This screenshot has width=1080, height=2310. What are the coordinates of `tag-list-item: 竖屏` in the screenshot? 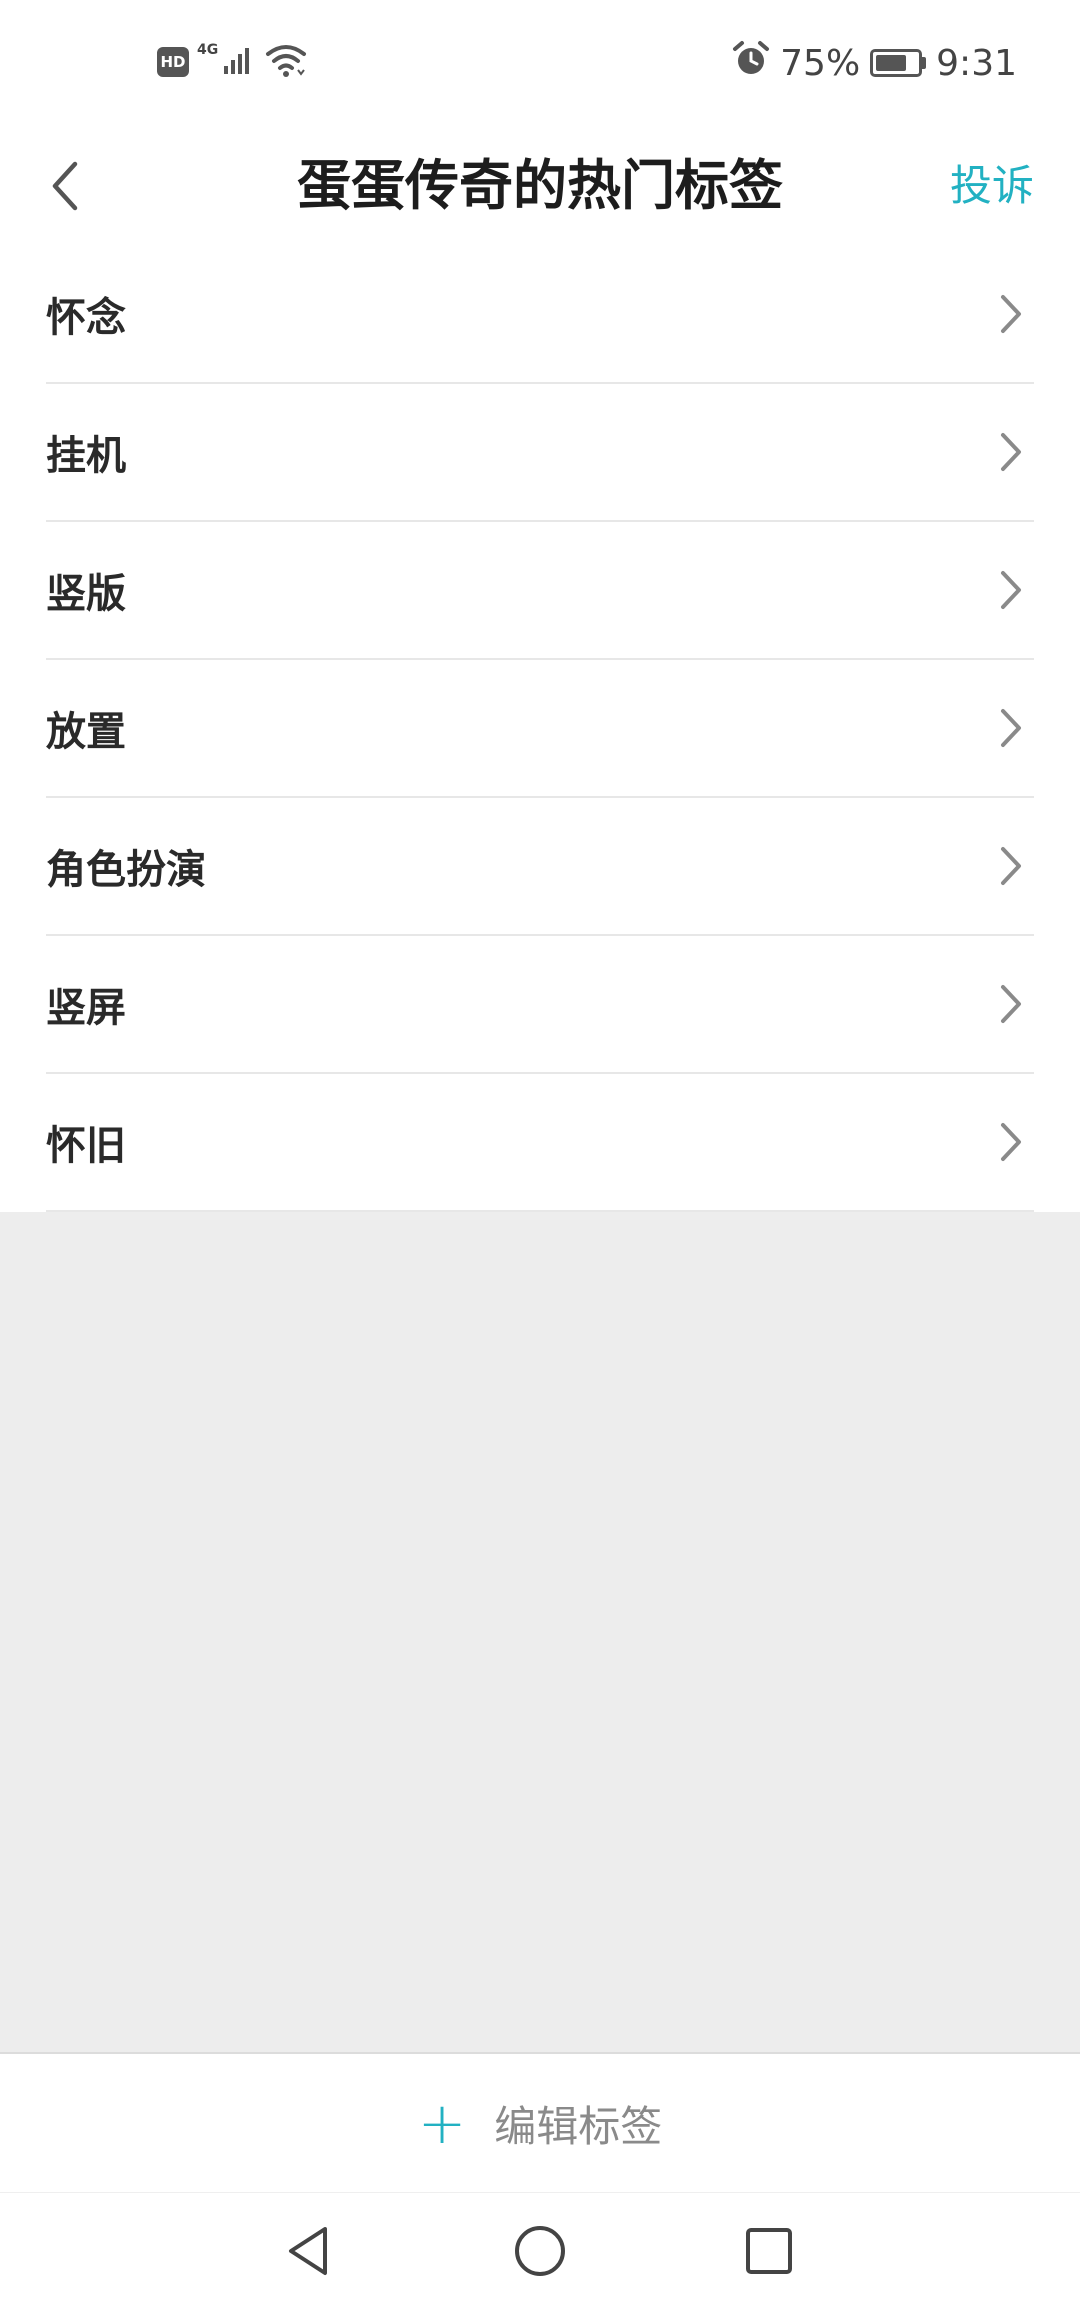 It's located at (540, 1005).